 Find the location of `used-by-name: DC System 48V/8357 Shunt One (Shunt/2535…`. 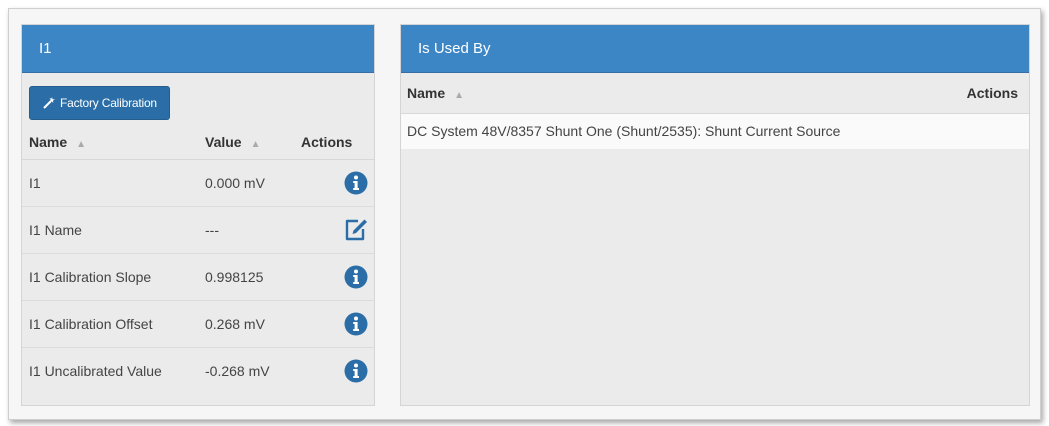

used-by-name: DC System 48V/8357 Shunt One (Shunt/2535… is located at coordinates (674, 130).